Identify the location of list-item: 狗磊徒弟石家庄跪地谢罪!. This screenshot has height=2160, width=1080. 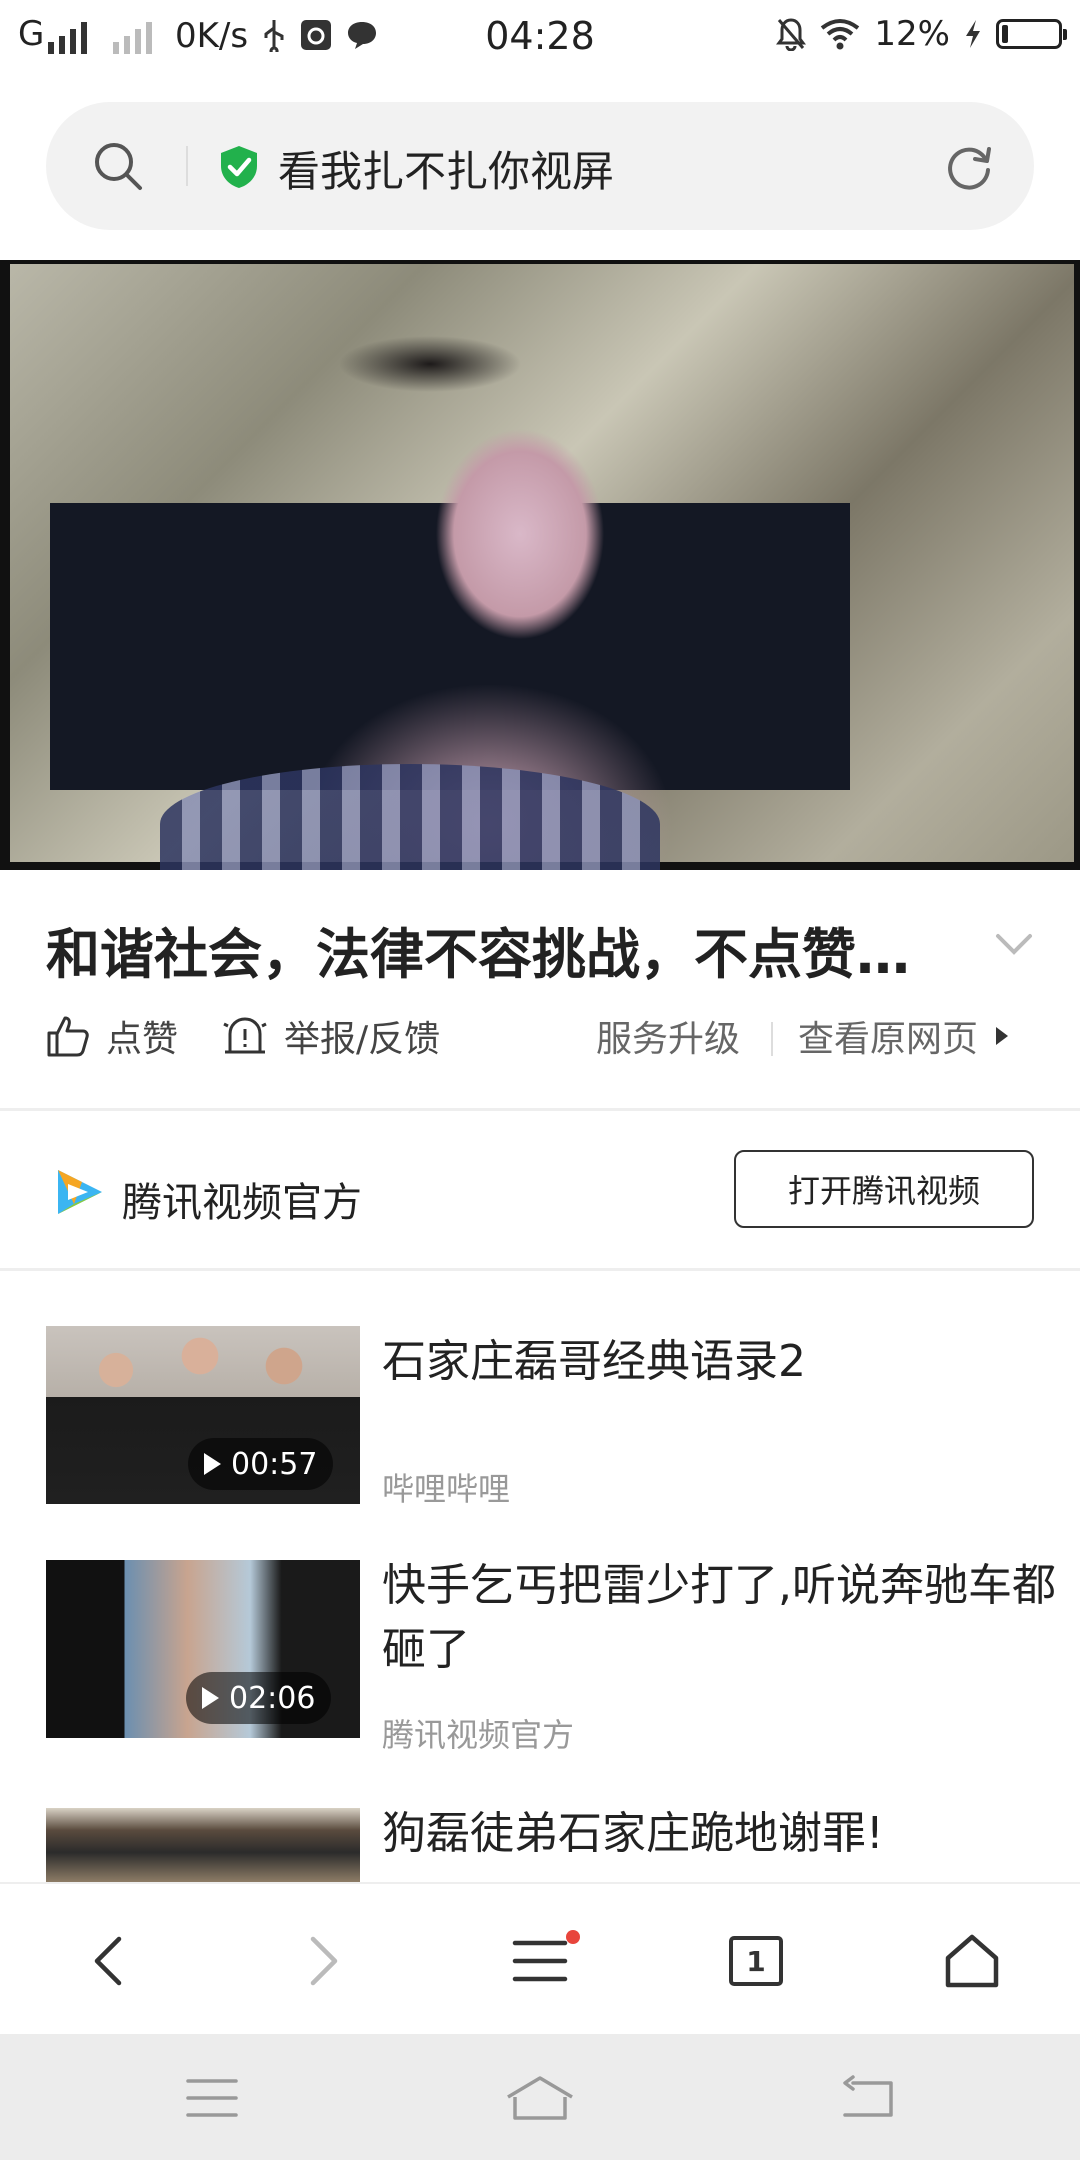
(540, 1845).